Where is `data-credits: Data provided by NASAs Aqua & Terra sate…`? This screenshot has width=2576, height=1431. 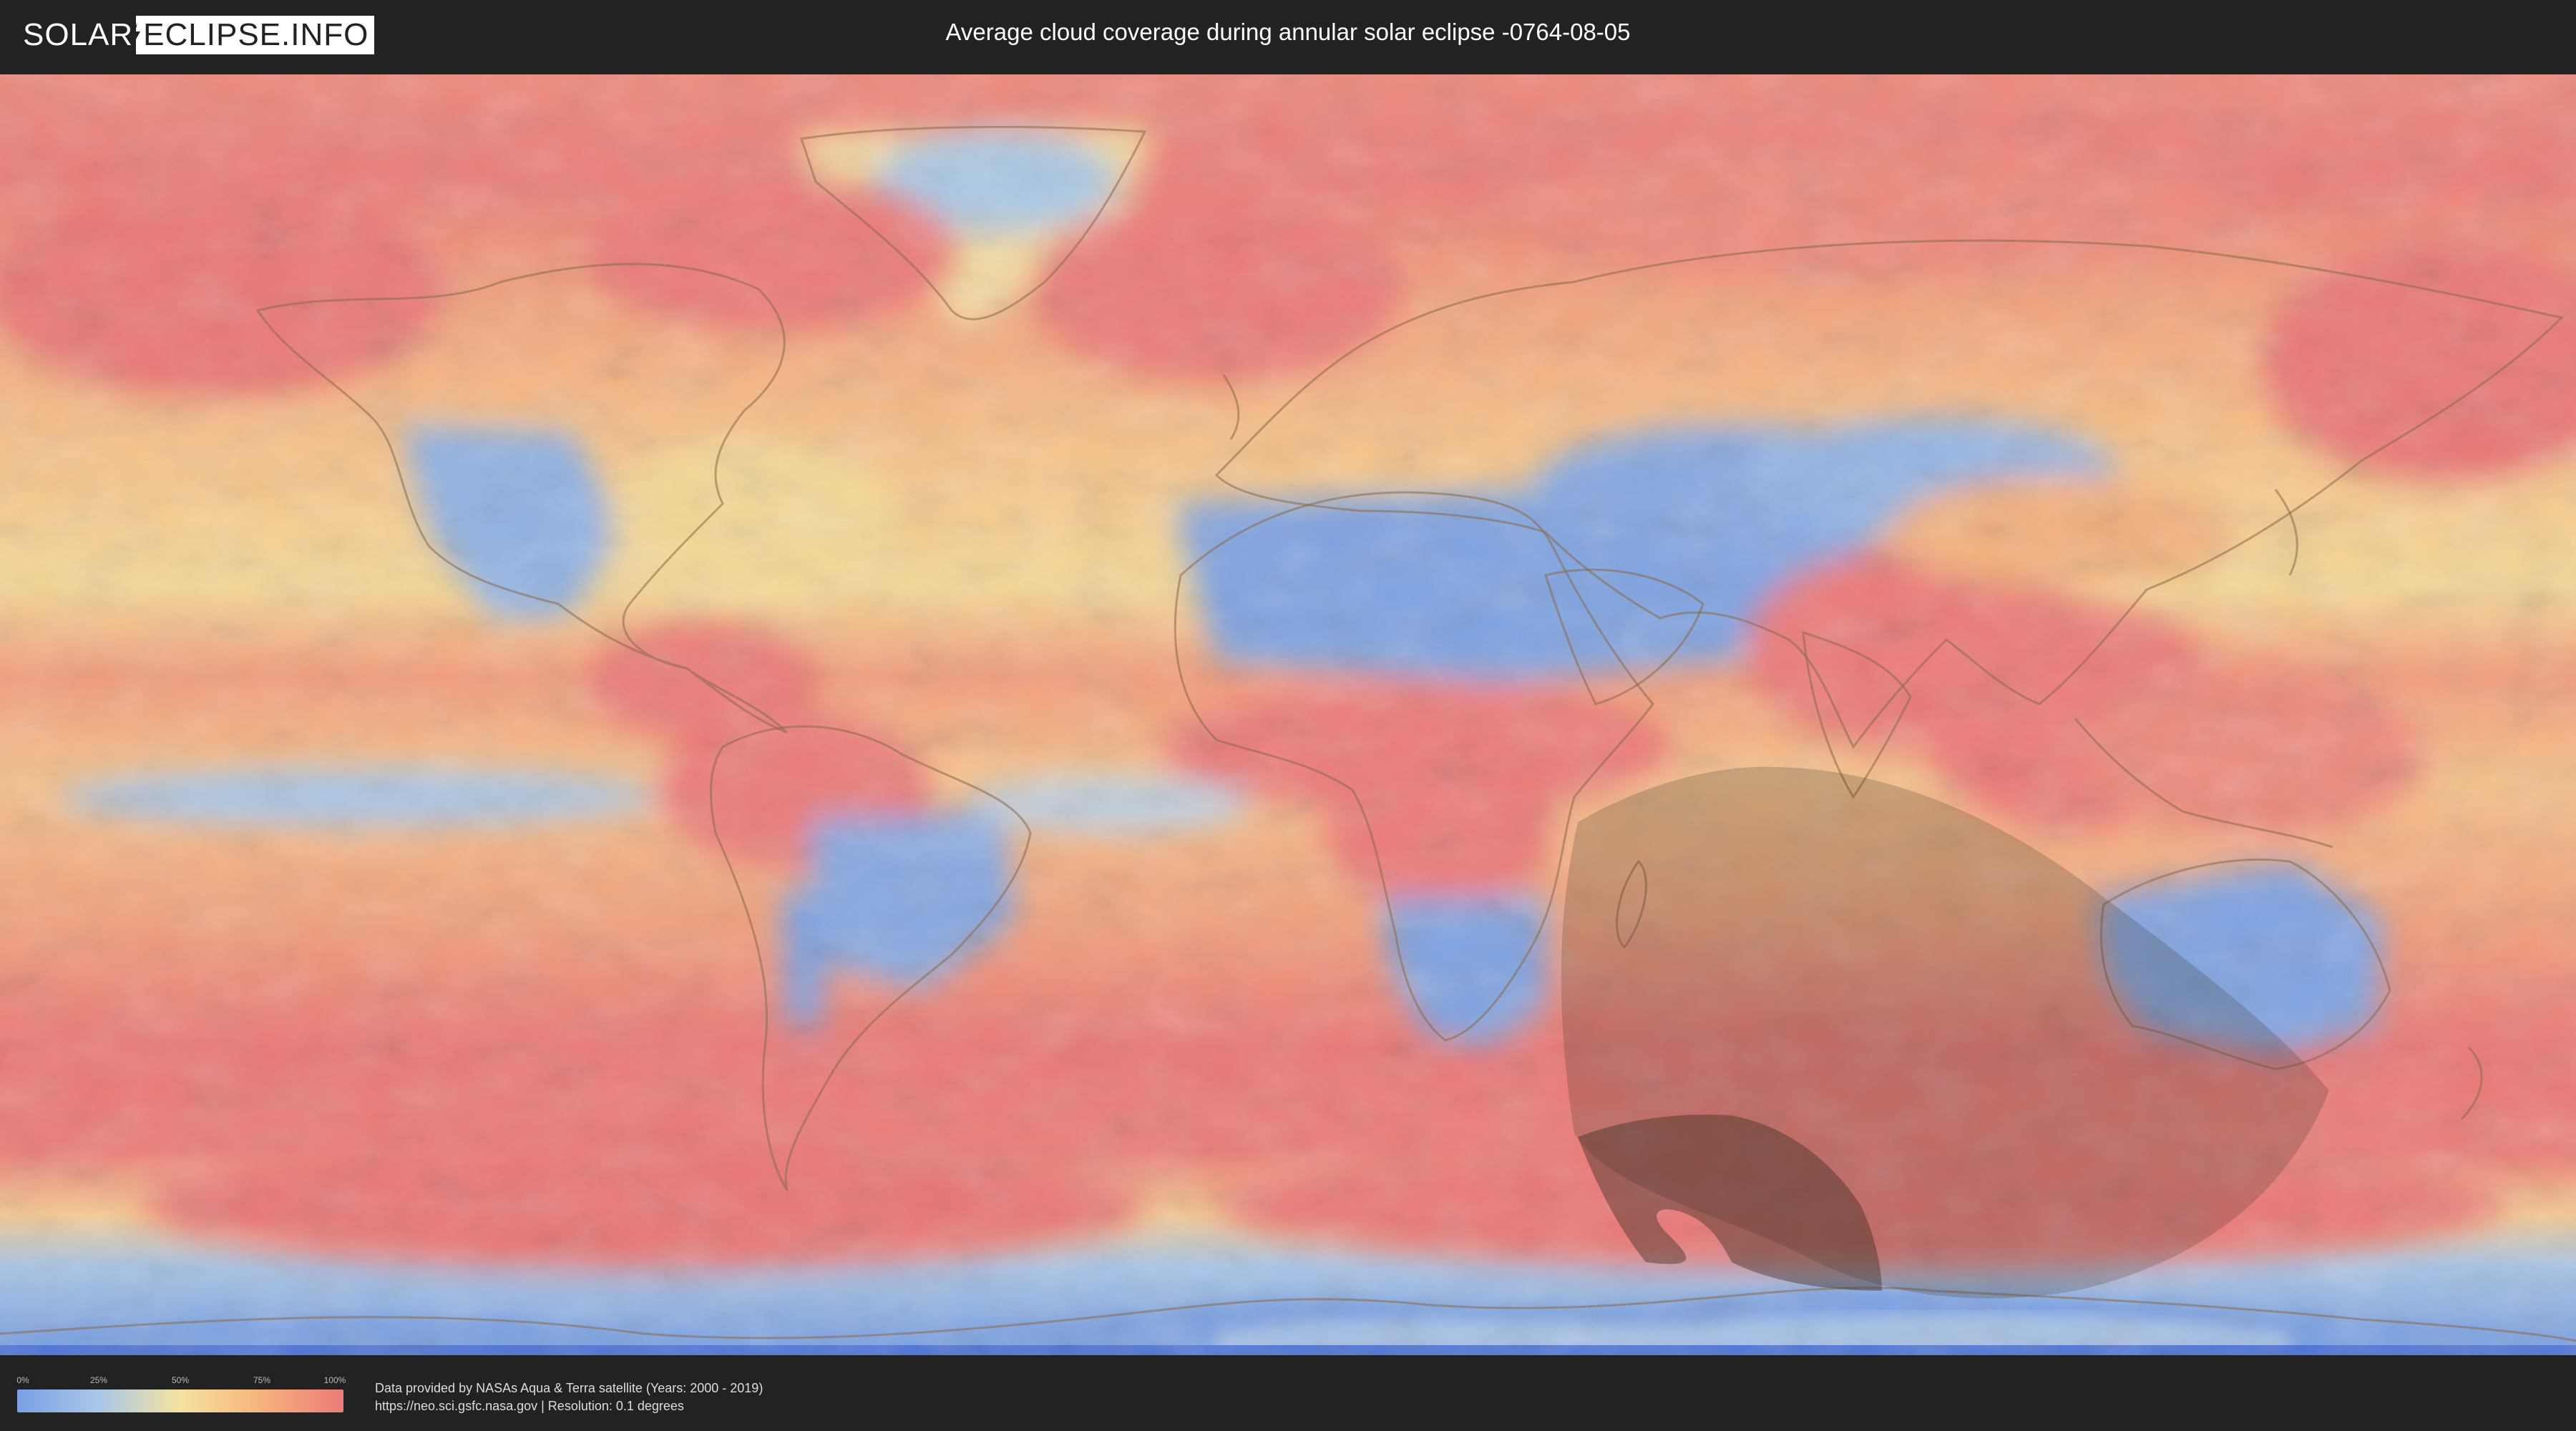 data-credits: Data provided by NASAs Aqua & Terra sate… is located at coordinates (569, 1397).